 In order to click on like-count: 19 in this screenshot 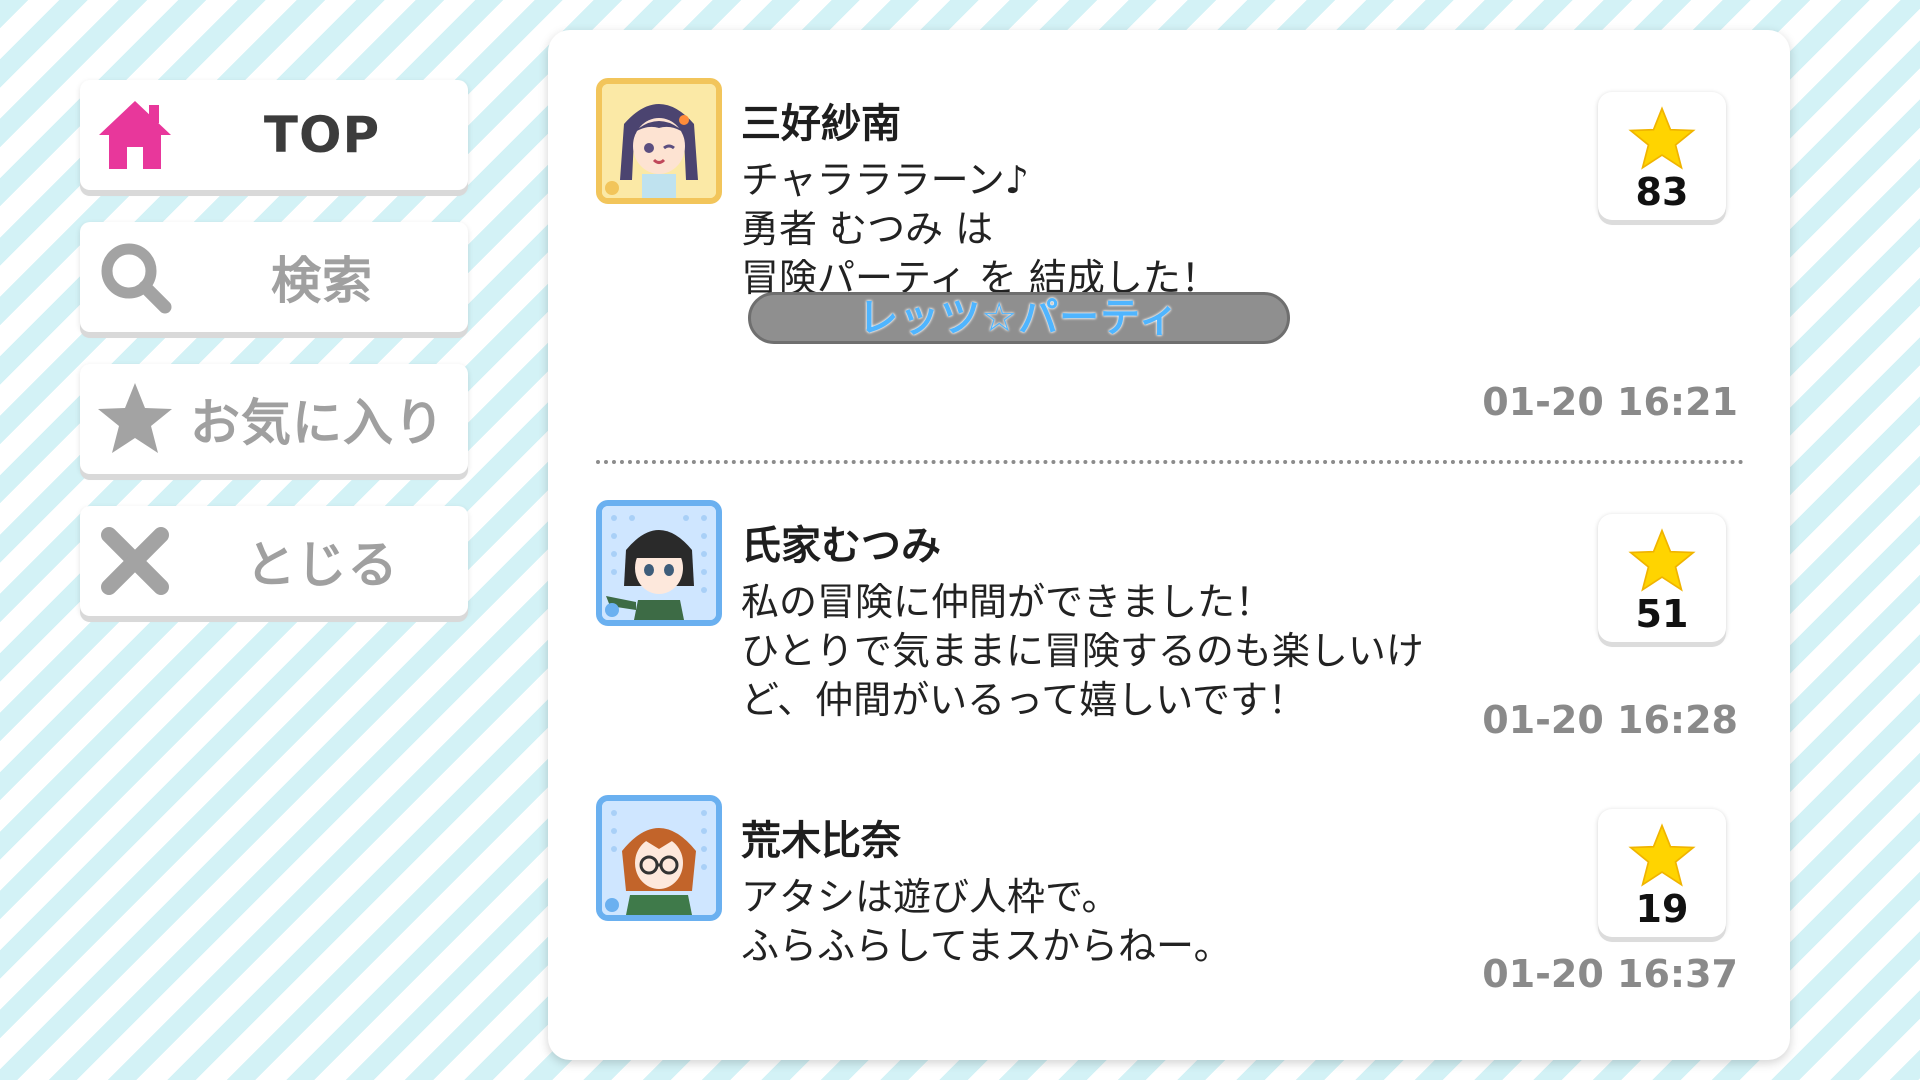, I will do `click(1662, 909)`.